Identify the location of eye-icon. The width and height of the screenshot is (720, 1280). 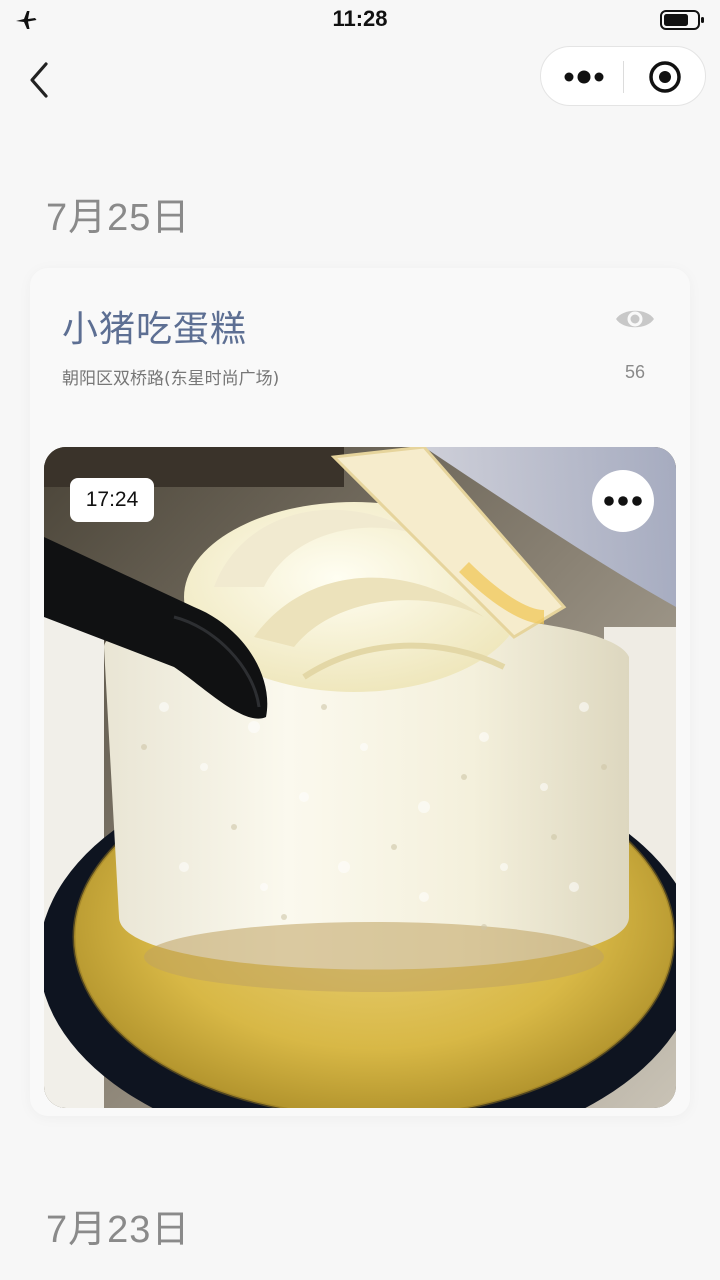
(635, 319).